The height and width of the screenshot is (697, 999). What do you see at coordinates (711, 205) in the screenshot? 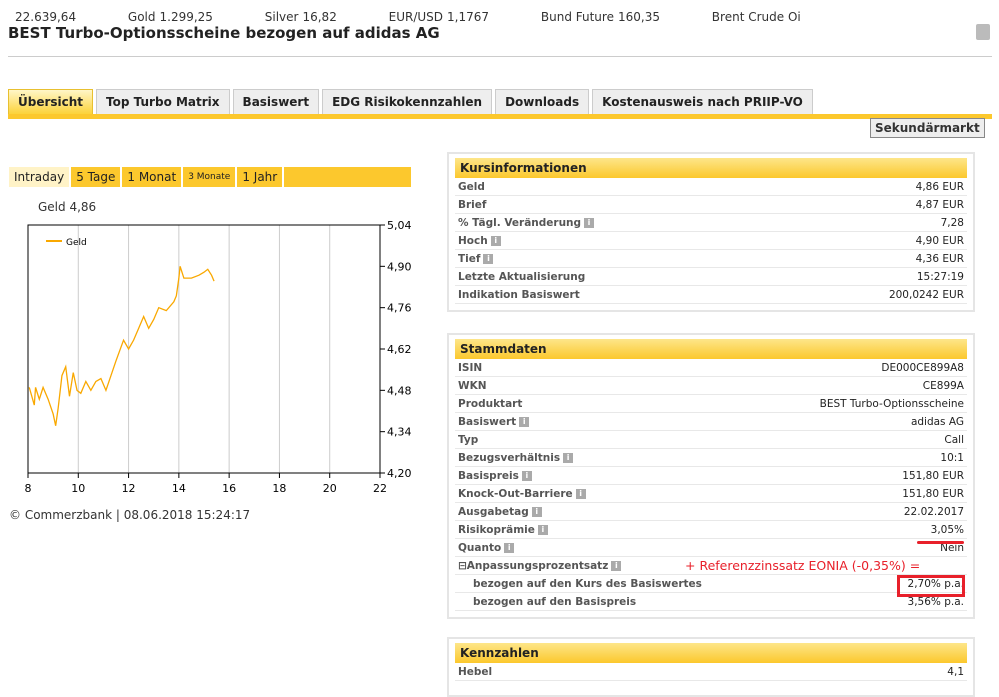
I see `data-row: Brief 4,87 EUR` at bounding box center [711, 205].